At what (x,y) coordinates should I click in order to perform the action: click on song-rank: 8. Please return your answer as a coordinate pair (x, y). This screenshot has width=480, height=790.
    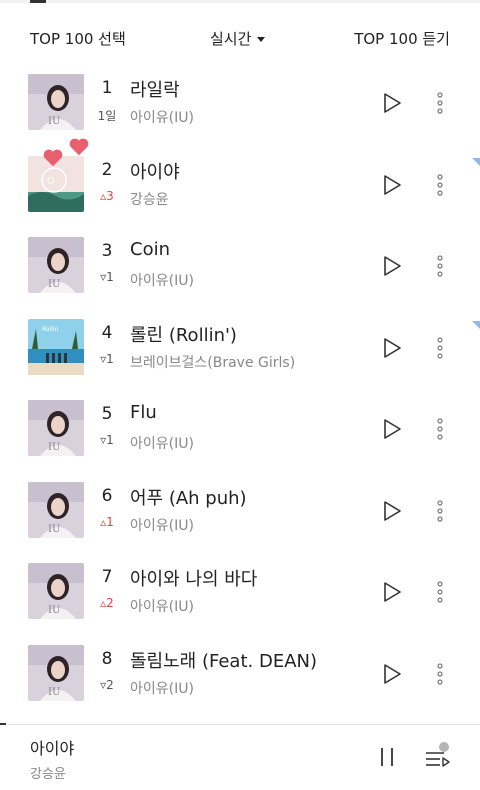
    Looking at the image, I should click on (107, 658).